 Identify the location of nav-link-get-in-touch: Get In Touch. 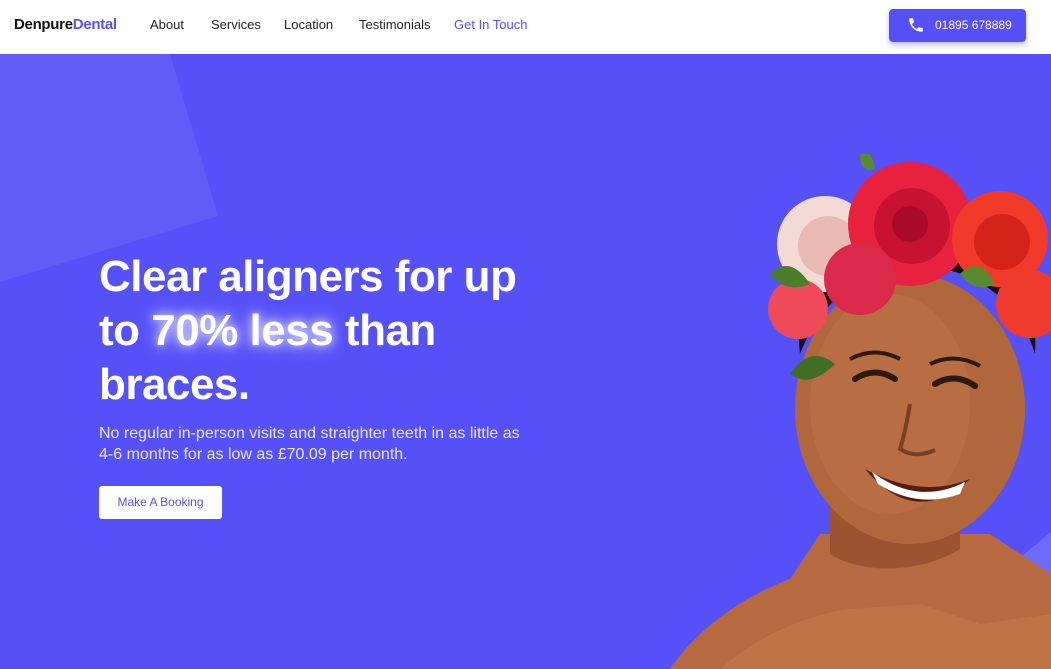
(490, 24).